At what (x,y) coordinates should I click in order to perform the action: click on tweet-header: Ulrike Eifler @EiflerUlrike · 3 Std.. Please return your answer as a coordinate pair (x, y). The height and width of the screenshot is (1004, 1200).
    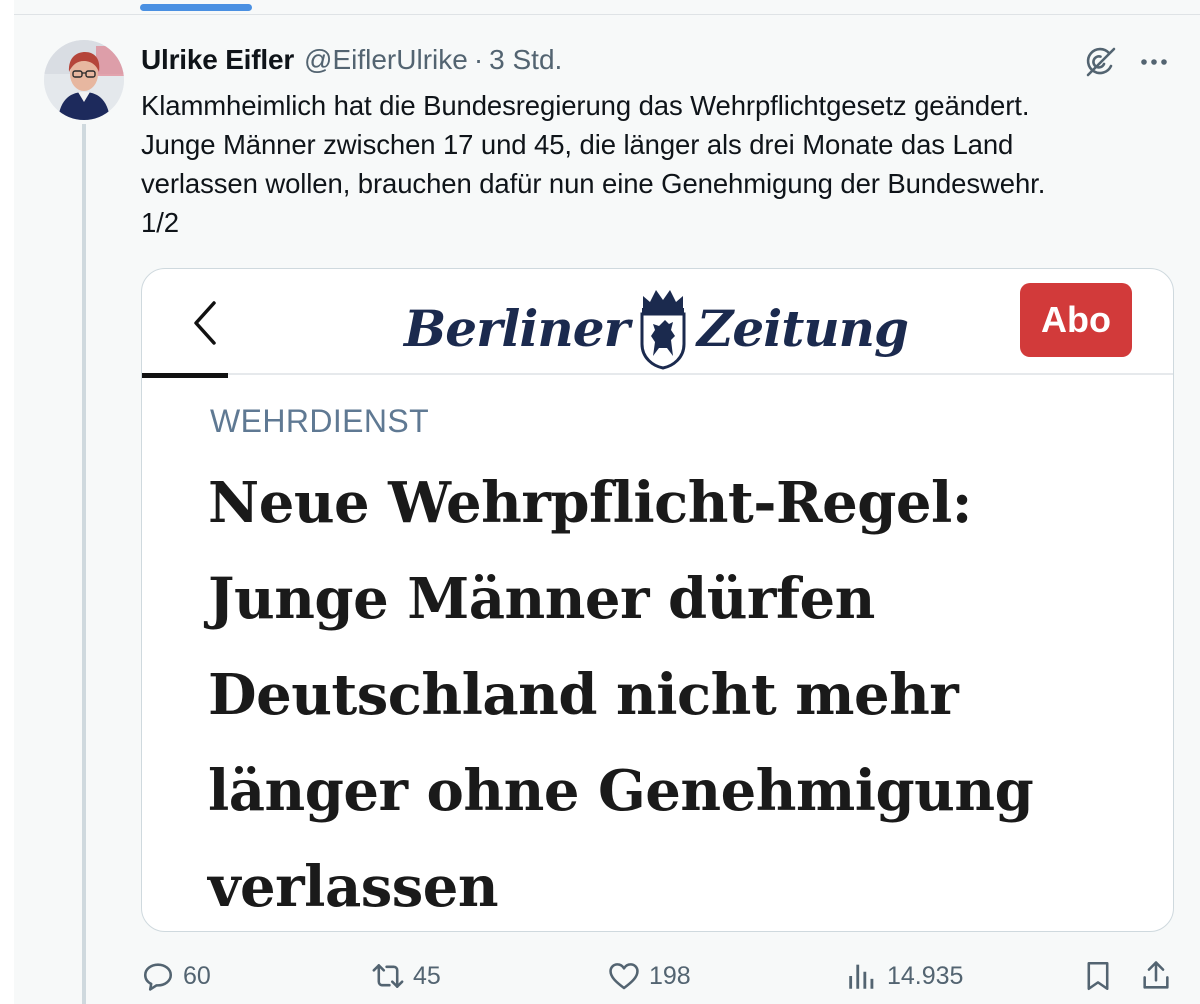
    Looking at the image, I should click on (351, 60).